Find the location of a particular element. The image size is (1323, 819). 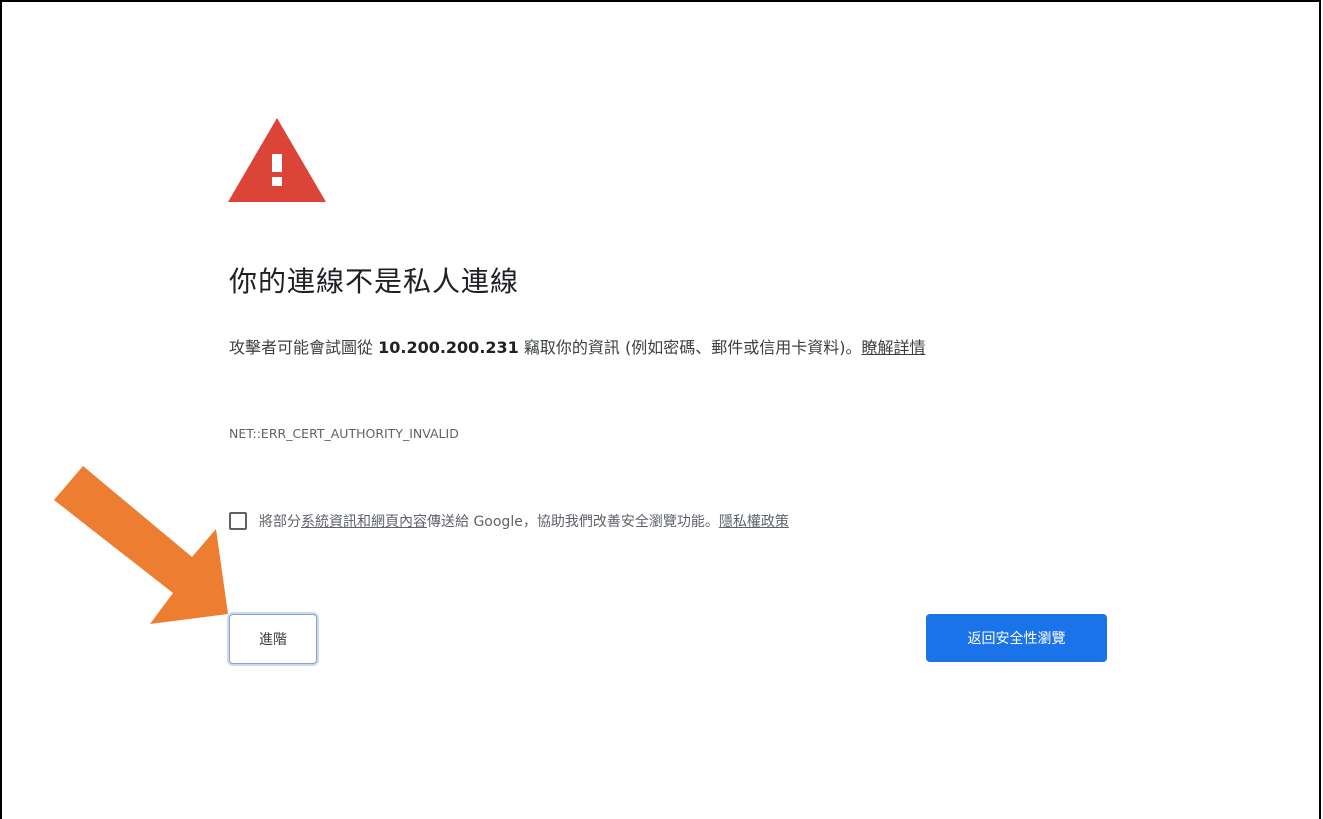

learn-more-link: 瞭解詳情 is located at coordinates (893, 347).